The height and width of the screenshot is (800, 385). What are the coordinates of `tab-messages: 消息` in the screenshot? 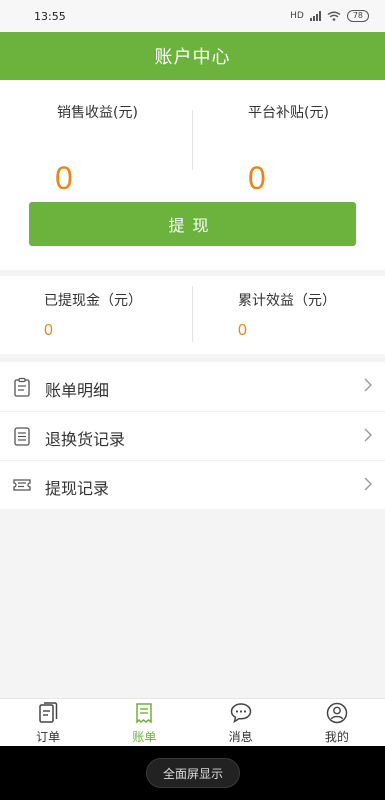 It's located at (241, 722).